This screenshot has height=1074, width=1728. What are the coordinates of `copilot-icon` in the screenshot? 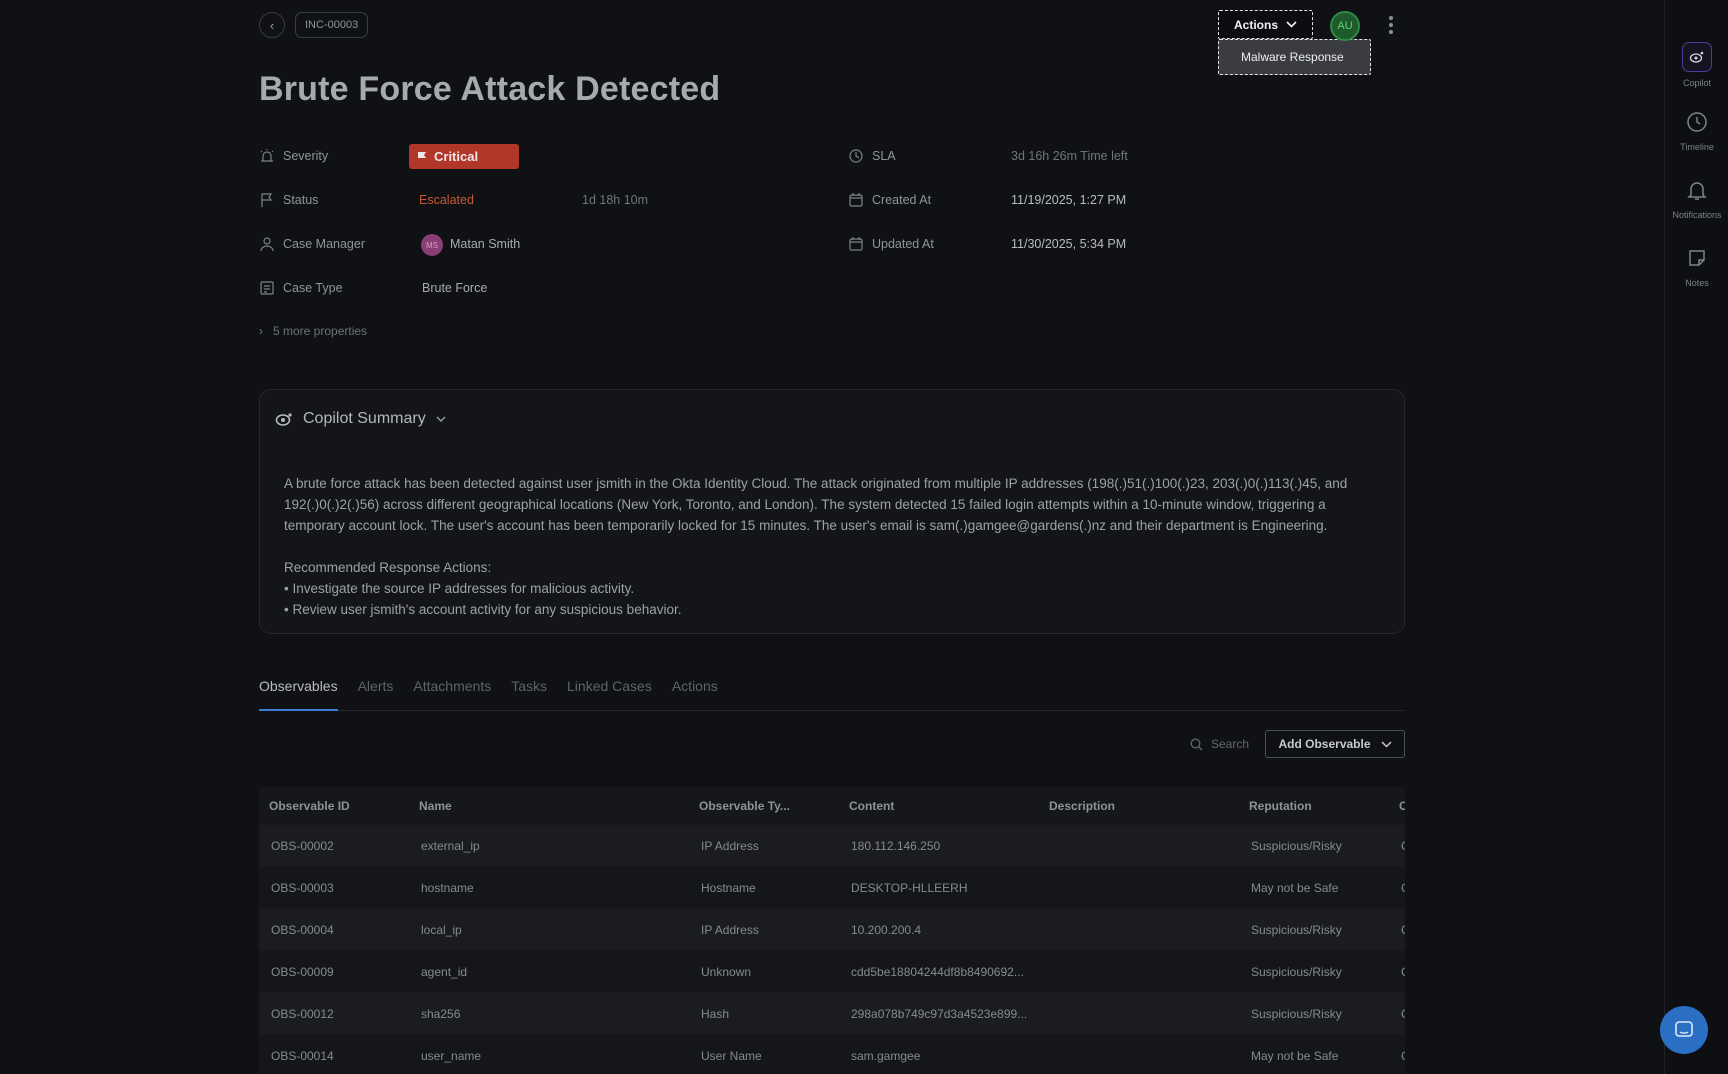 It's located at (283, 419).